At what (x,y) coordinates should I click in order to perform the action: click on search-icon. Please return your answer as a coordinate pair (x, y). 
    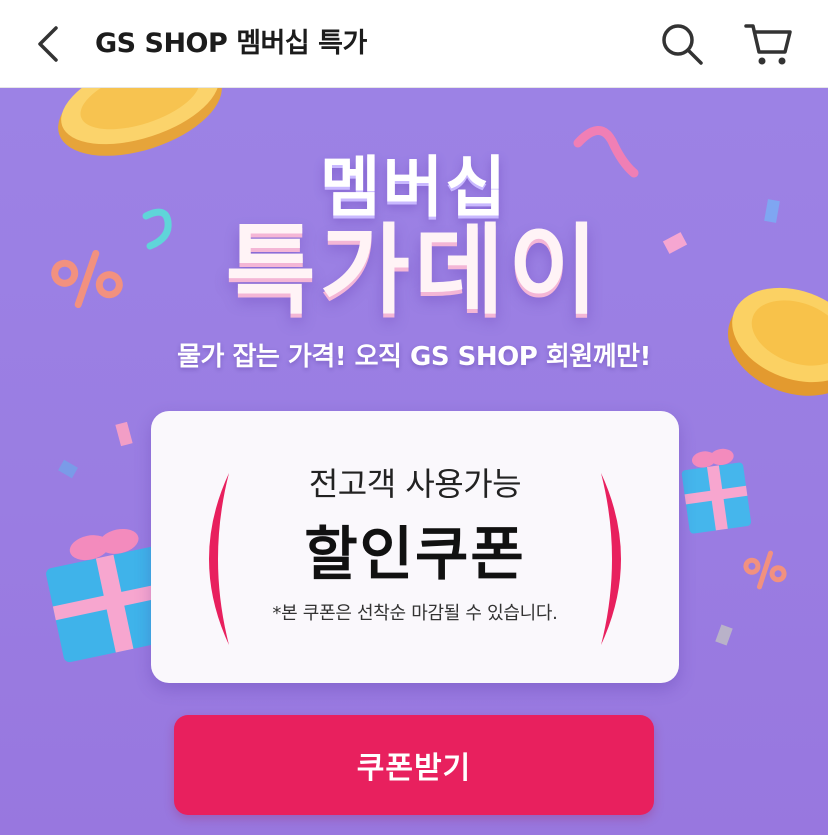
    Looking at the image, I should click on (682, 44).